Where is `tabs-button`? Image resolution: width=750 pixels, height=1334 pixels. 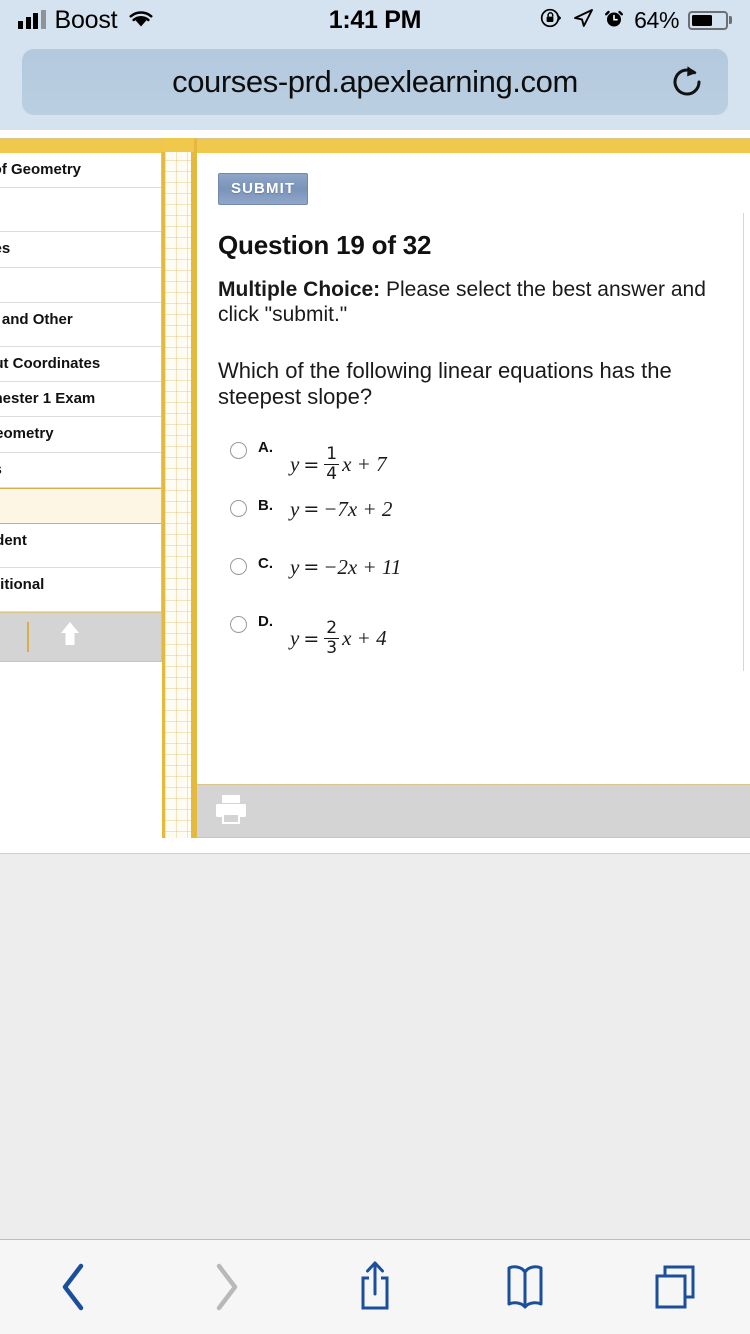
tabs-button is located at coordinates (675, 1287).